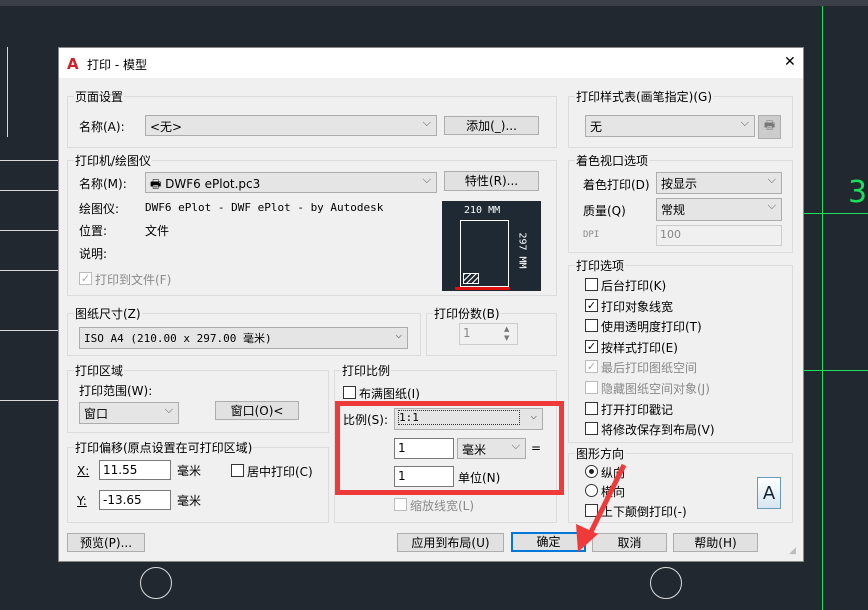 Image resolution: width=868 pixels, height=610 pixels. I want to click on annotation-arrow, so click(601, 507).